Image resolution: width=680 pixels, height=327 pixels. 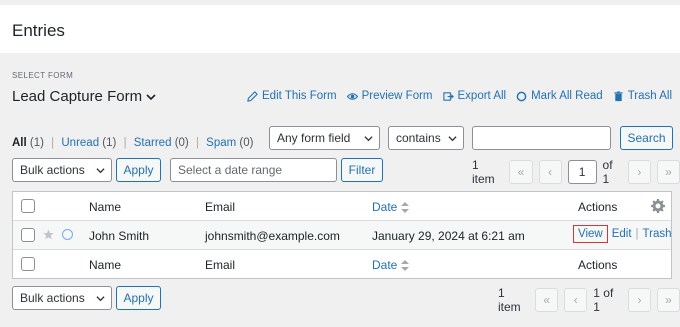 What do you see at coordinates (252, 96) in the screenshot?
I see `pencil-icon` at bounding box center [252, 96].